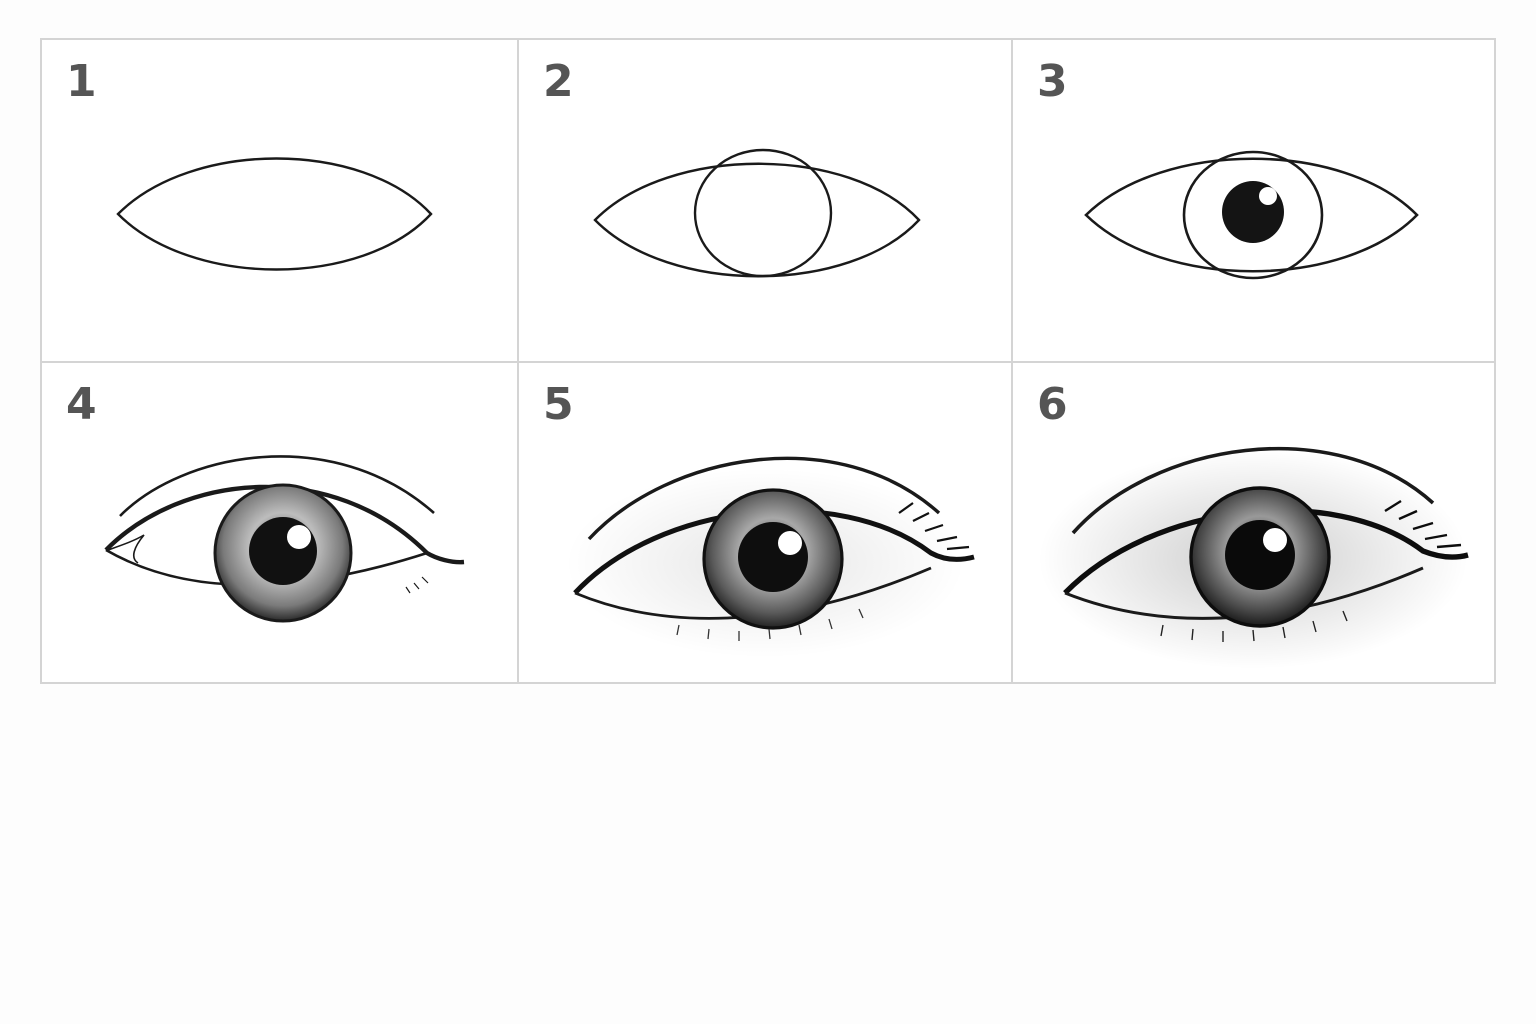 This screenshot has height=1024, width=1536. Describe the element at coordinates (126, 549) in the screenshot. I see `tear-duct` at that location.